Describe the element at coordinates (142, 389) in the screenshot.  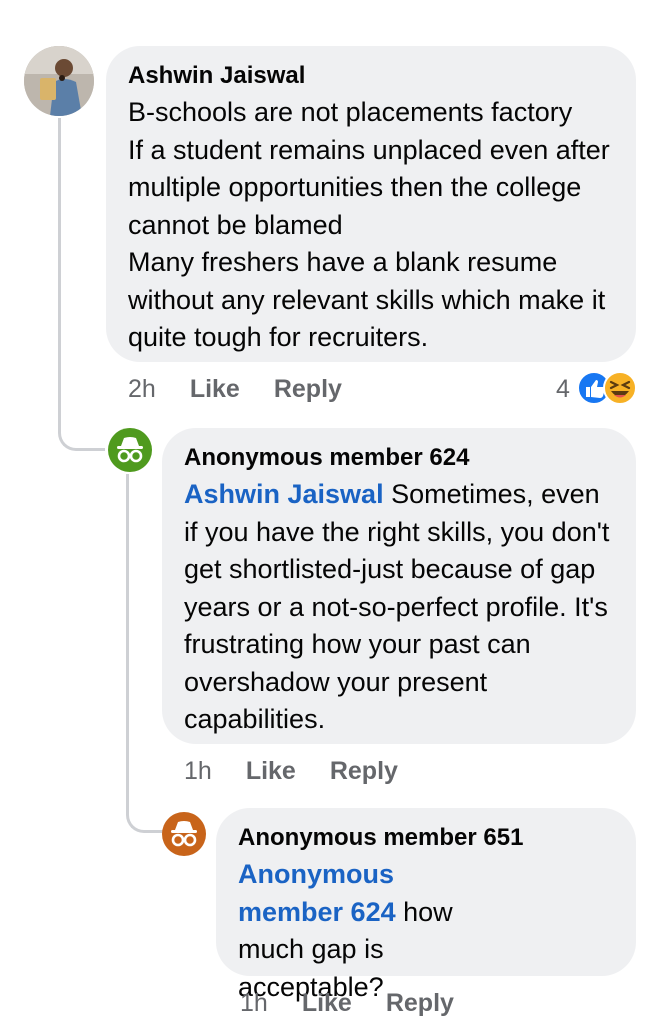
I see `comment-time: 2h` at that location.